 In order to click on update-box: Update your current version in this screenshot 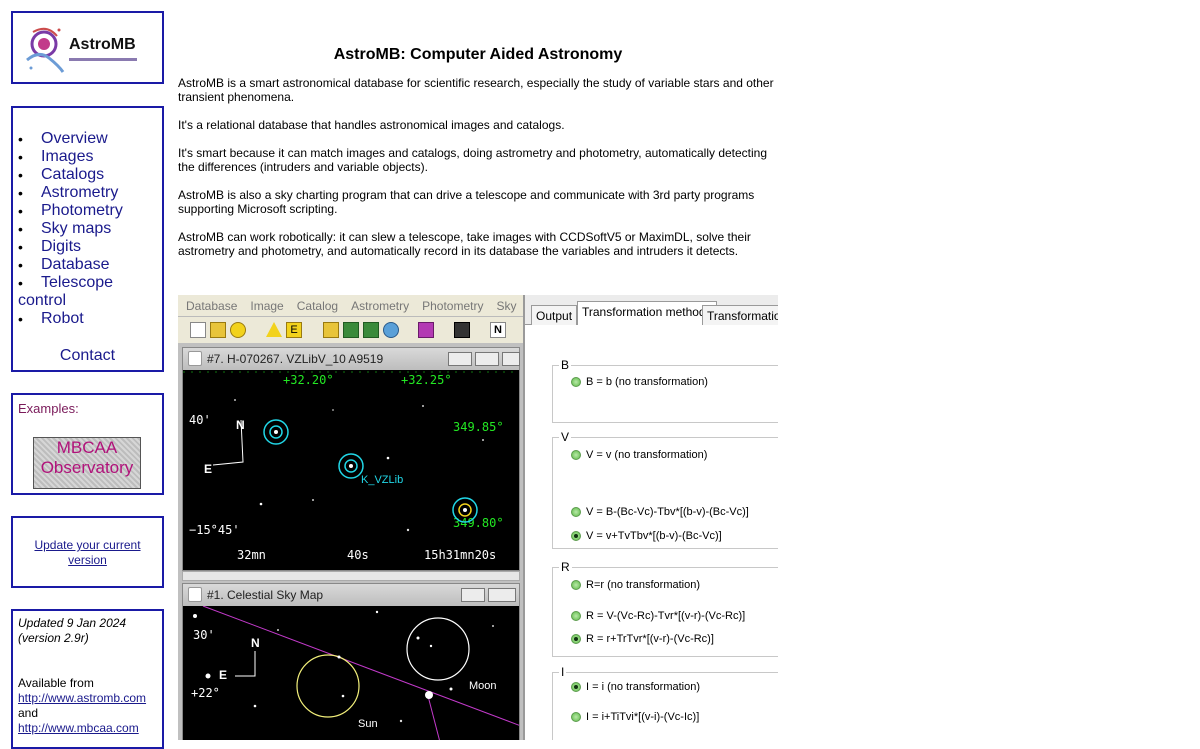, I will do `click(87, 552)`.